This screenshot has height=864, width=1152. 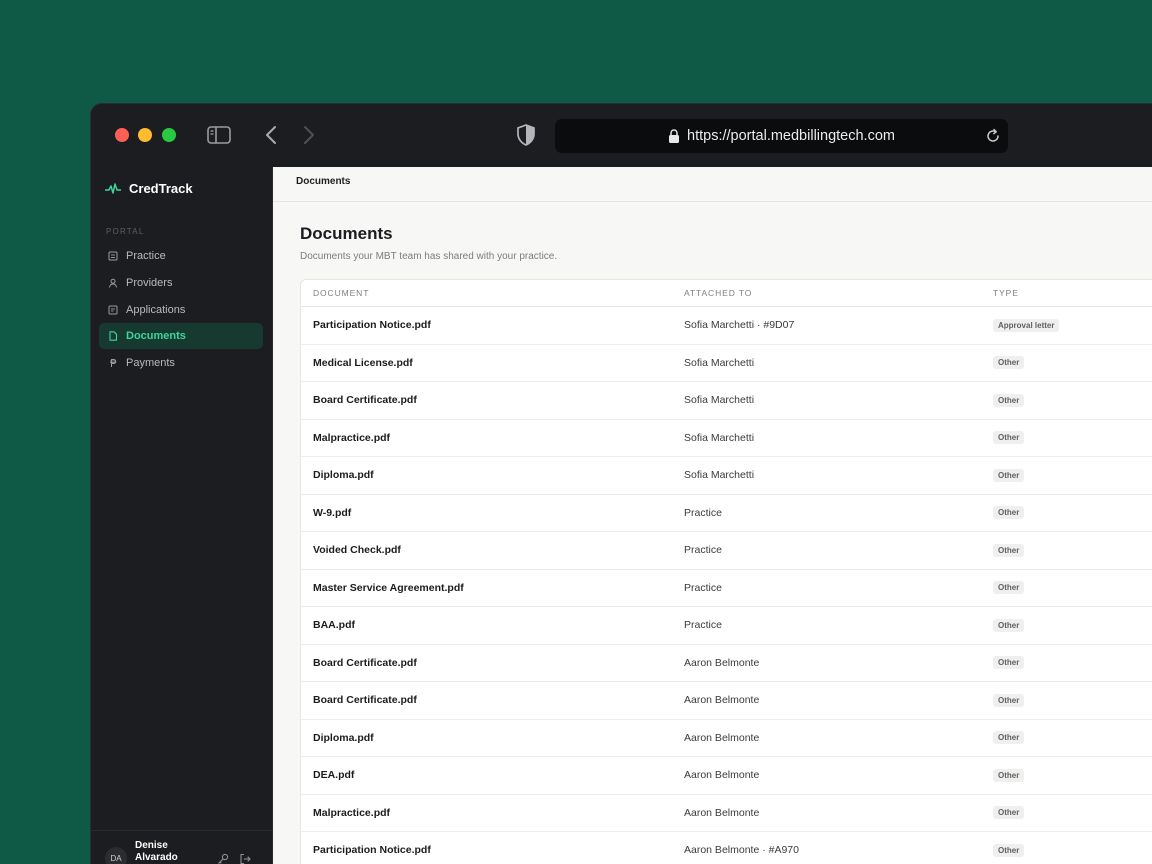 What do you see at coordinates (181, 847) in the screenshot?
I see `user-profile: DA Denise Alvarado Practice admin` at bounding box center [181, 847].